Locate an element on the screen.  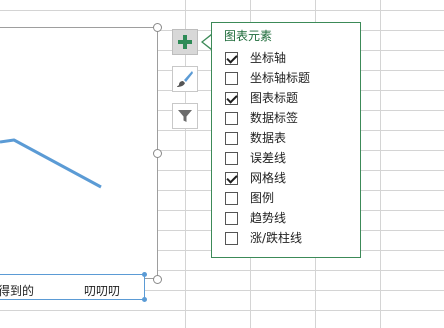
resize-handle-bottom-right is located at coordinates (157, 279).